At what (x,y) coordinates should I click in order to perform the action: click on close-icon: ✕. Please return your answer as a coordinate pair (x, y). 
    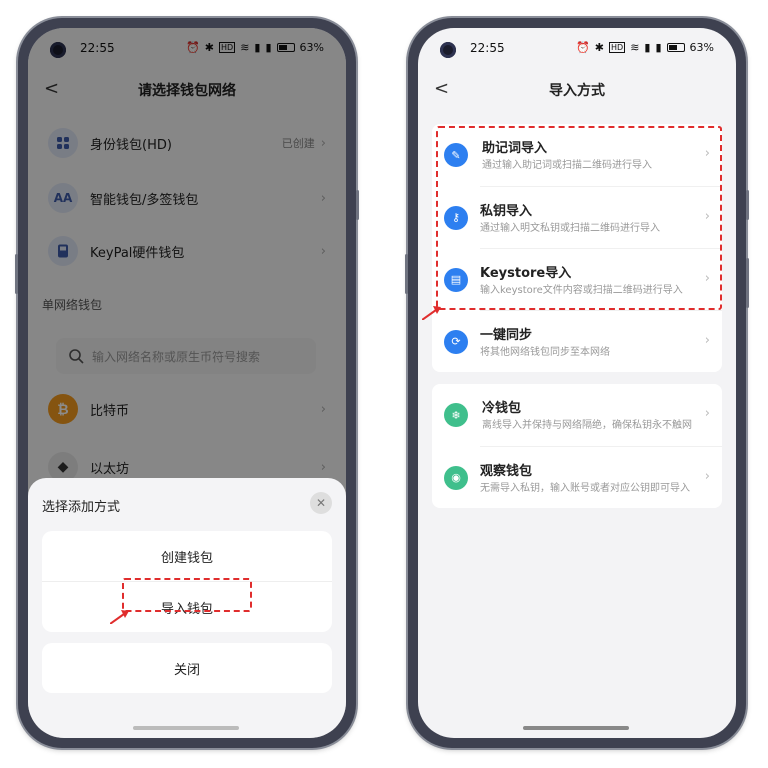
    Looking at the image, I should click on (321, 503).